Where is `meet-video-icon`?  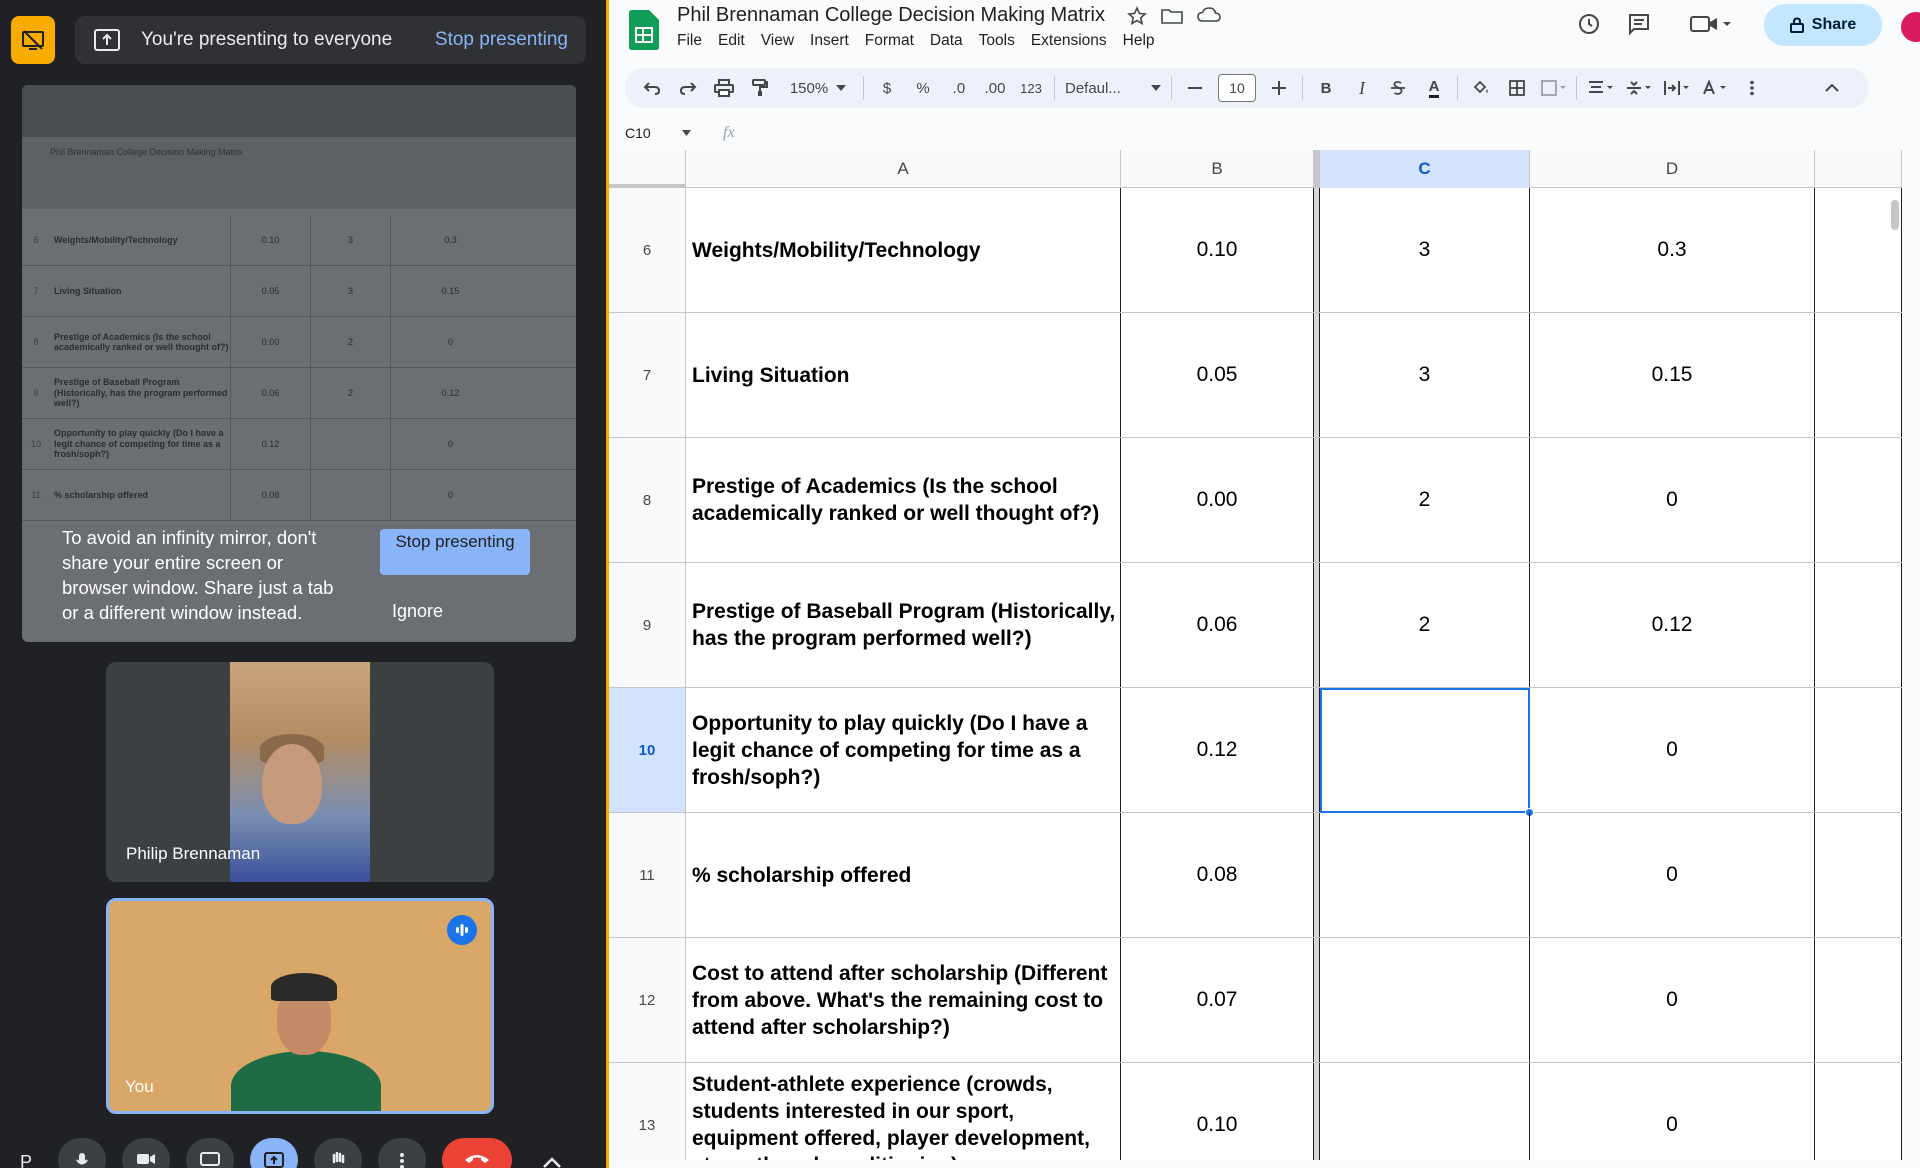
meet-video-icon is located at coordinates (1711, 26).